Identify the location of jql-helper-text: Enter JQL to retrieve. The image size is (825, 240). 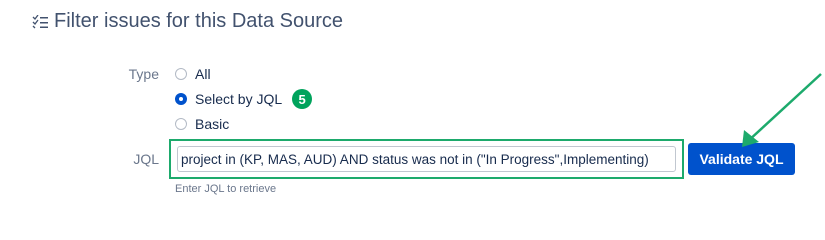
(226, 189).